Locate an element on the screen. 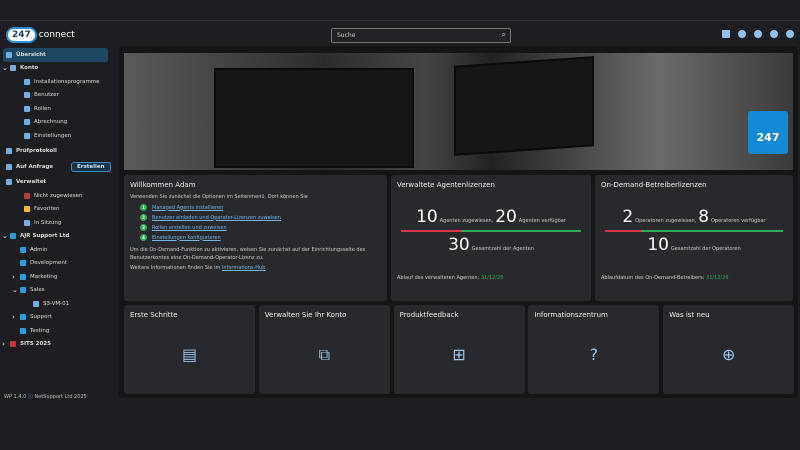  sidebar-item-label: AJR Support Ltd is located at coordinates (45, 236).